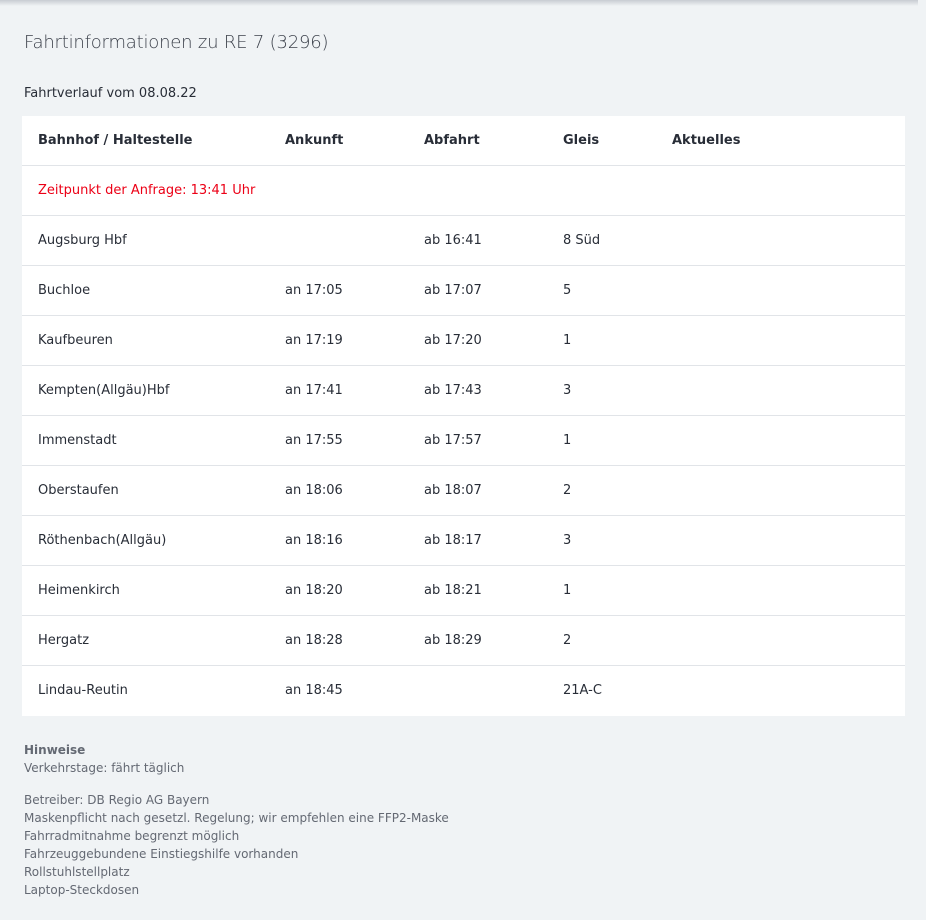  What do you see at coordinates (463, 691) in the screenshot?
I see `table-row: Lindau-Reutin an 18:45 21A-C` at bounding box center [463, 691].